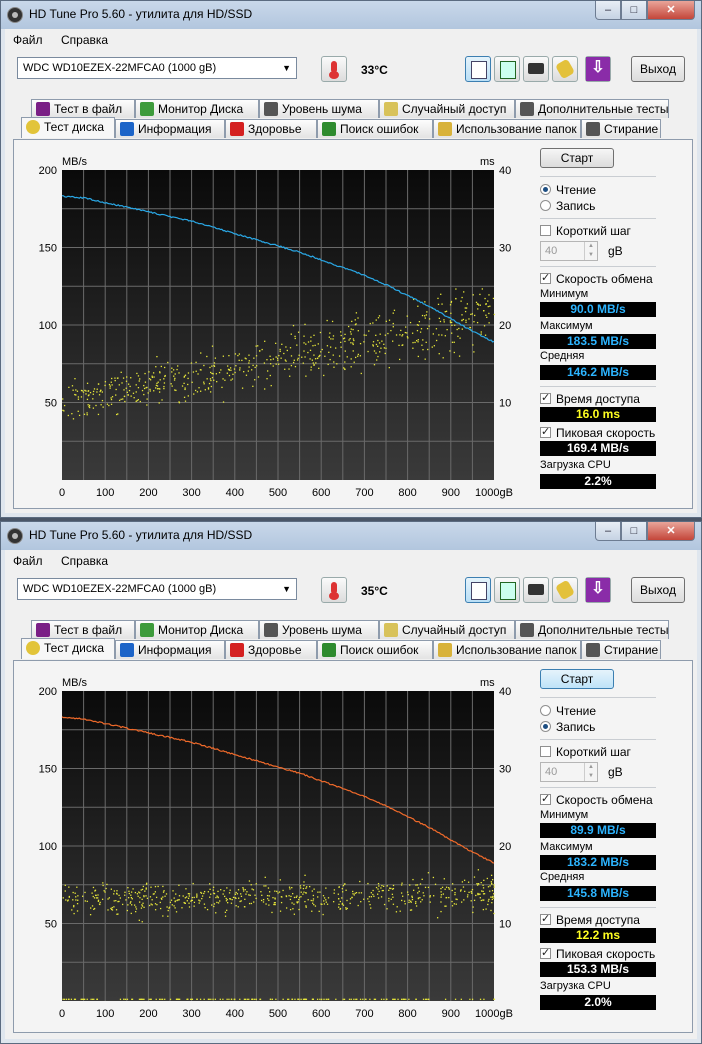  Describe the element at coordinates (505, 925) in the screenshot. I see `y-tick-label-right: 10` at that location.